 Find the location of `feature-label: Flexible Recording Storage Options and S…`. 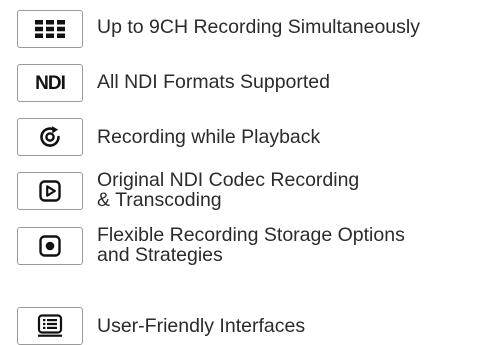

feature-label: Flexible Recording Storage Options and S… is located at coordinates (251, 245).